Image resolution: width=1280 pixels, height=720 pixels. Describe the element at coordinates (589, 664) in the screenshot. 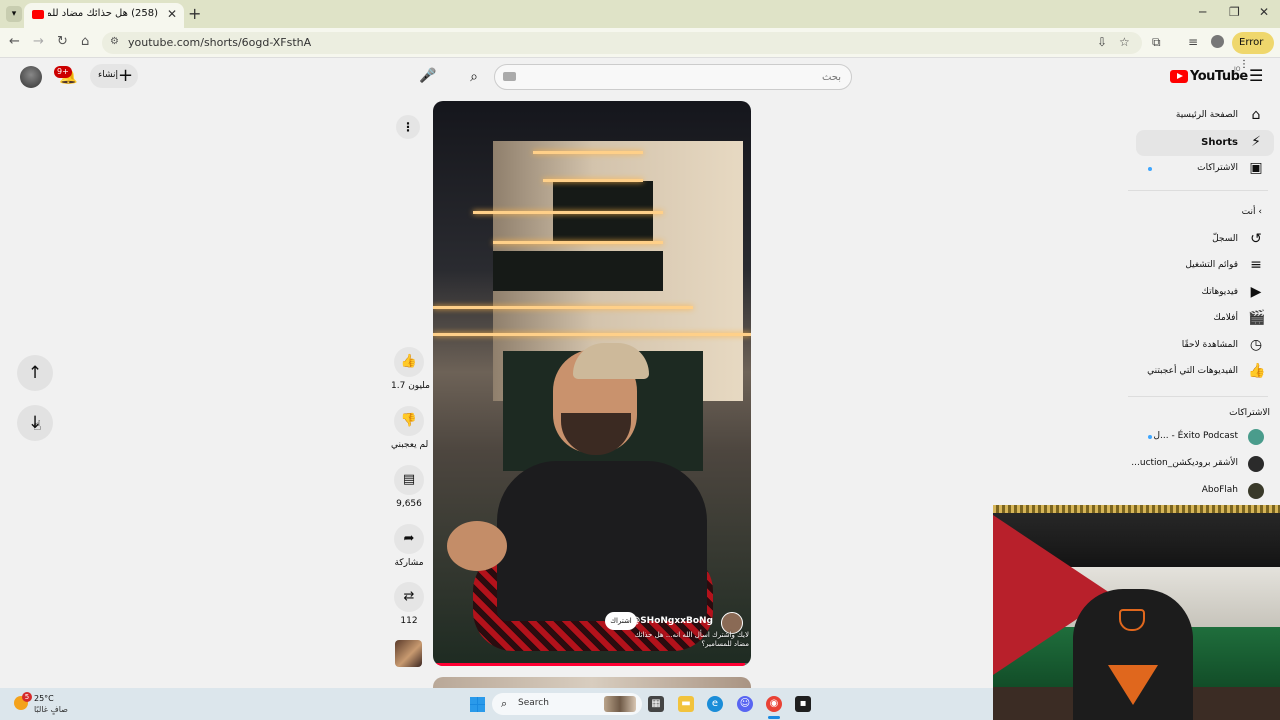

I see `video-progress-fill` at that location.